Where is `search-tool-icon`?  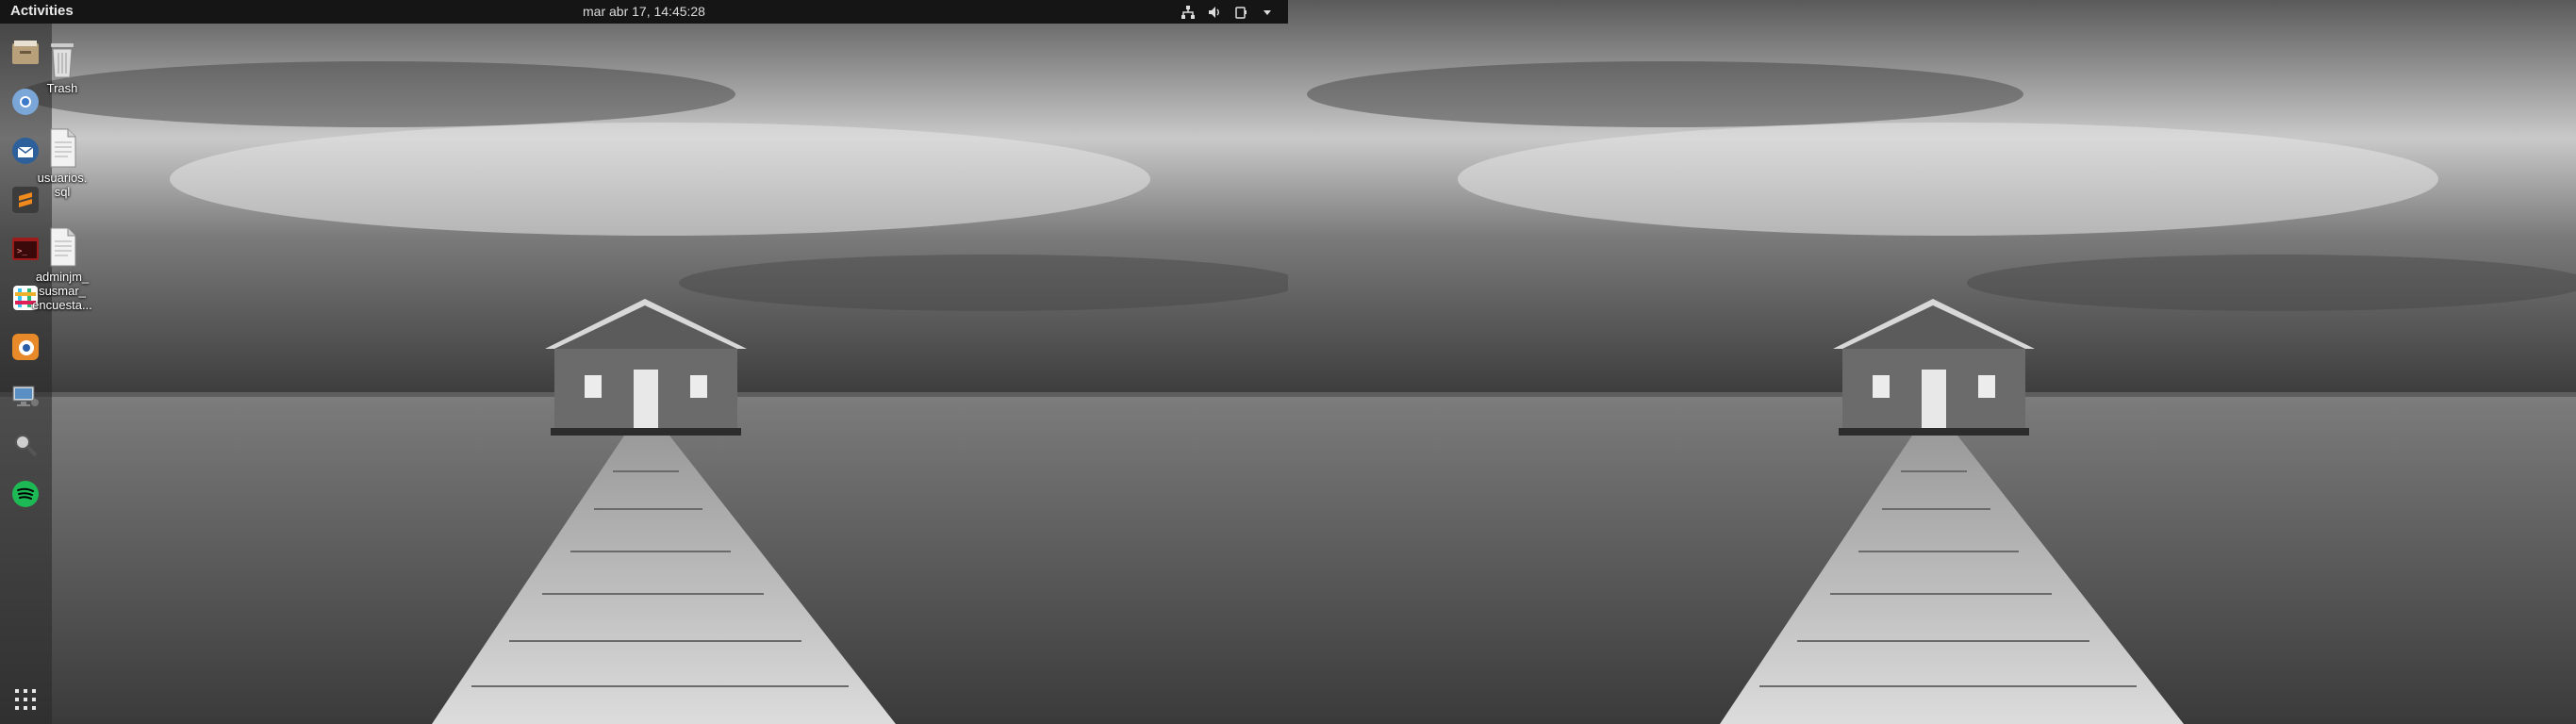 search-tool-icon is located at coordinates (25, 445).